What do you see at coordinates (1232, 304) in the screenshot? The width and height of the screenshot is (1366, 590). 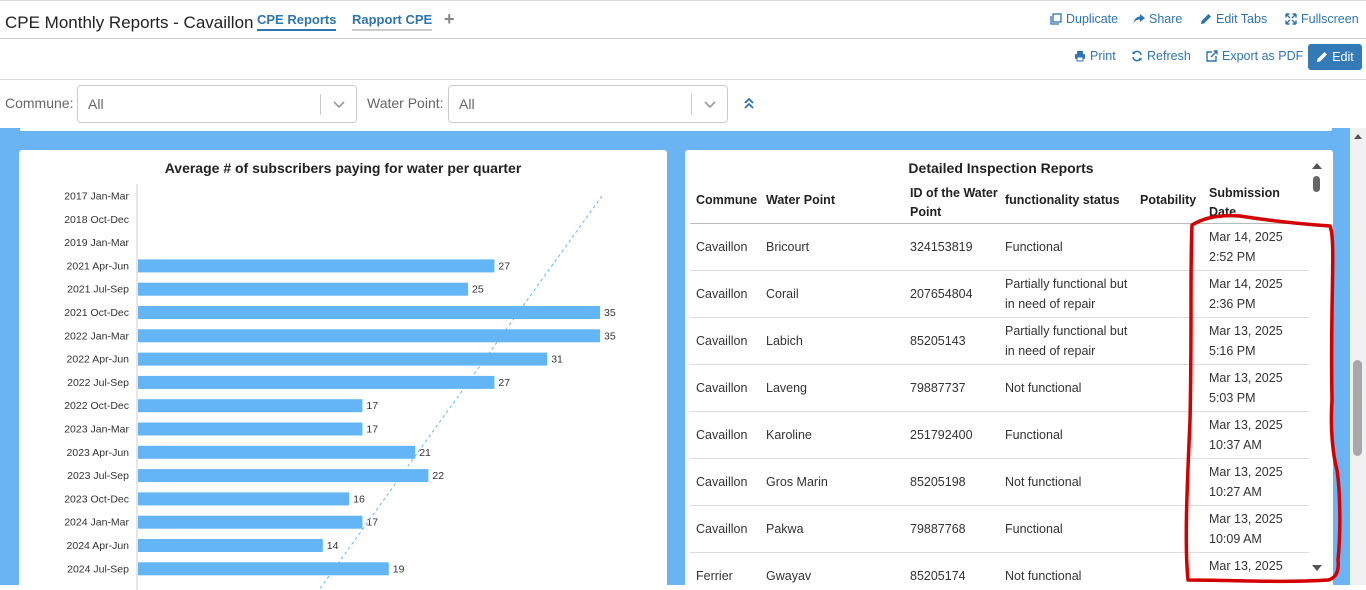 I see `submission-time-text: 2:36 PM` at bounding box center [1232, 304].